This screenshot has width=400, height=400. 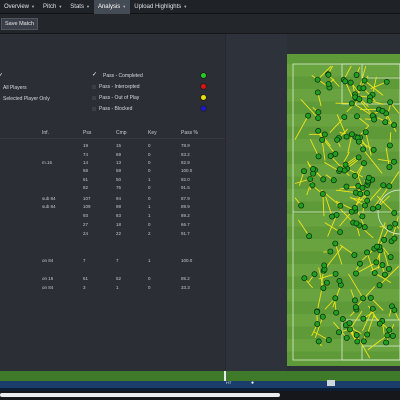 I want to click on substitution-icon, so click(x=331, y=383).